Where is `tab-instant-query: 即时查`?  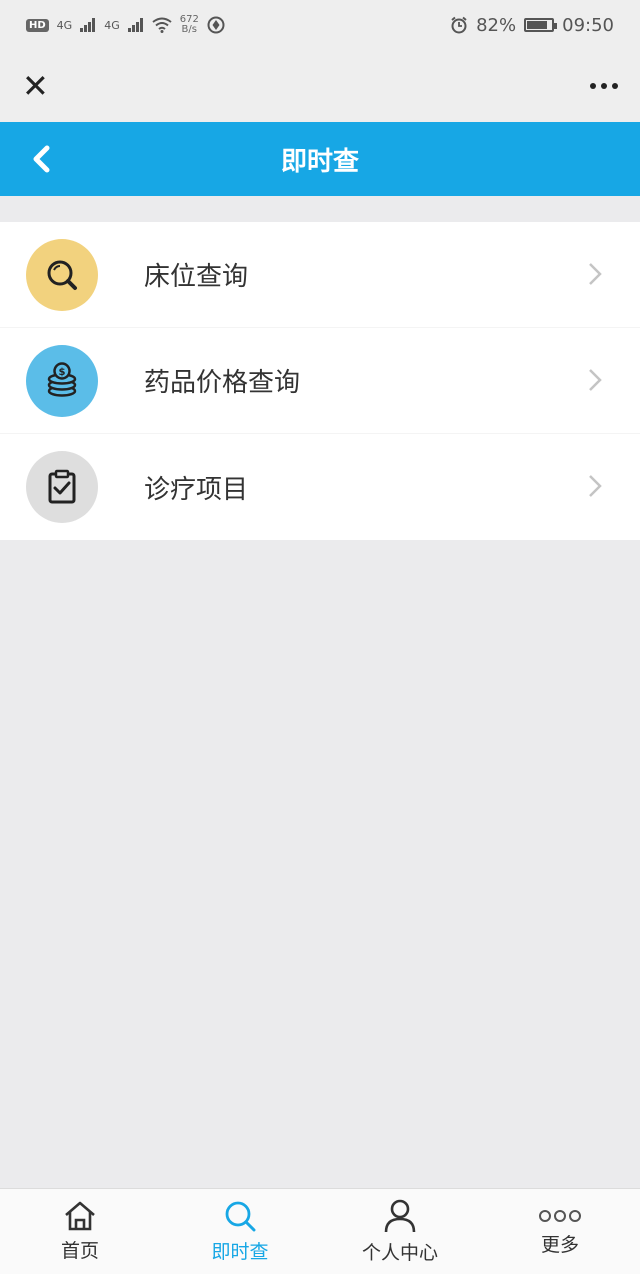 tab-instant-query: 即时查 is located at coordinates (240, 1231).